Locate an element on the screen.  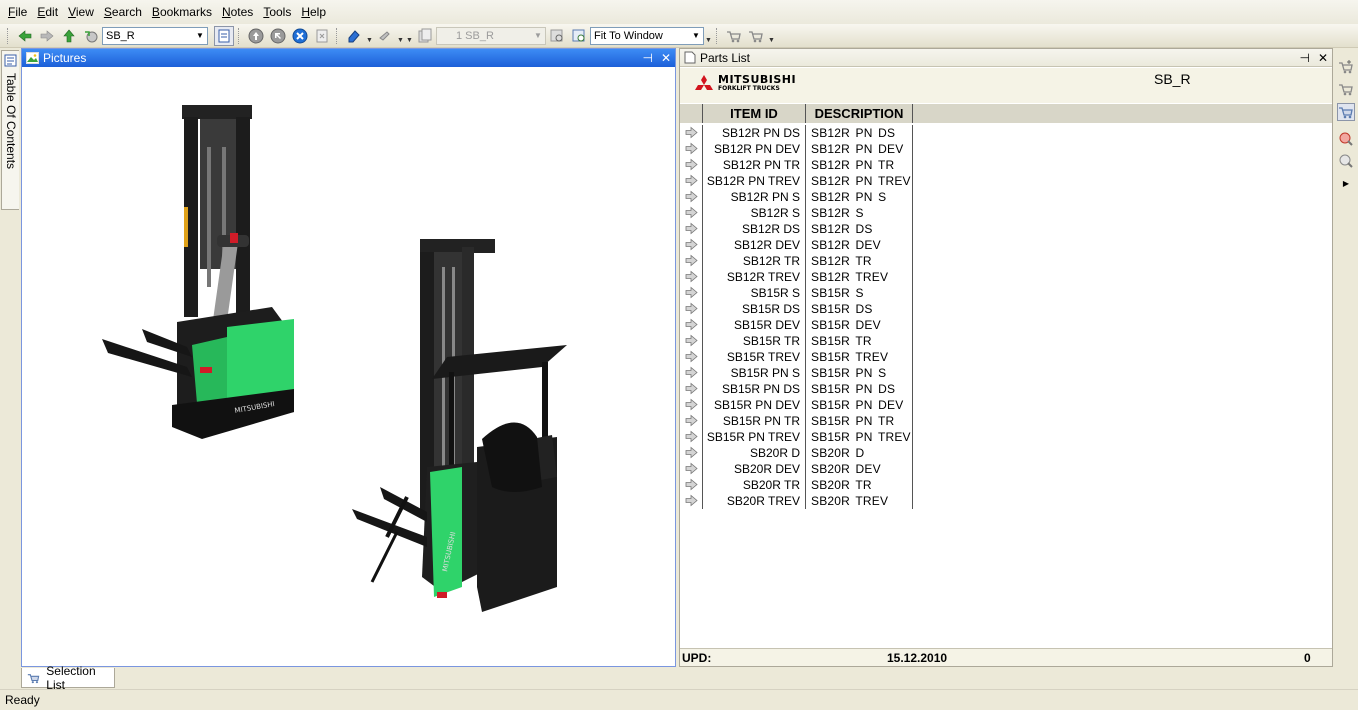
cart-remove-button is located at coordinates (756, 36).